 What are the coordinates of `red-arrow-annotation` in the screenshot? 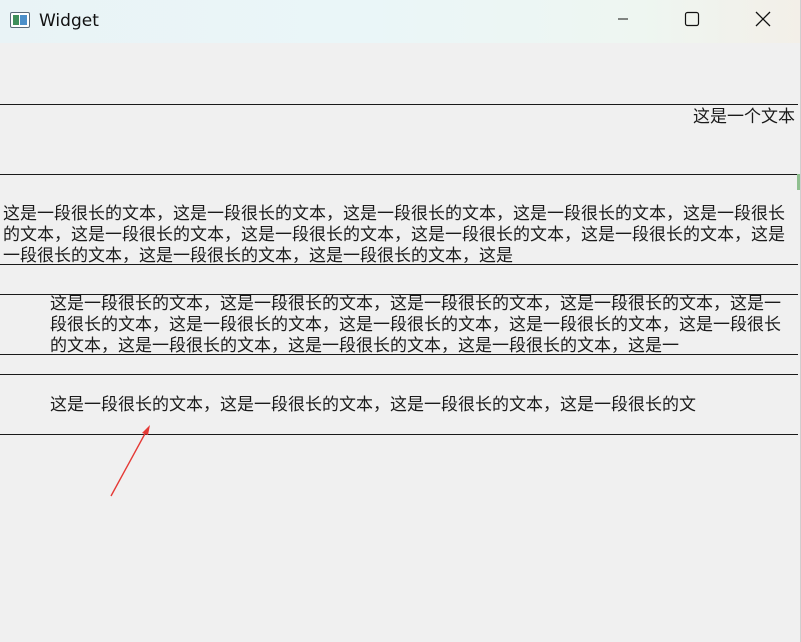 It's located at (130, 461).